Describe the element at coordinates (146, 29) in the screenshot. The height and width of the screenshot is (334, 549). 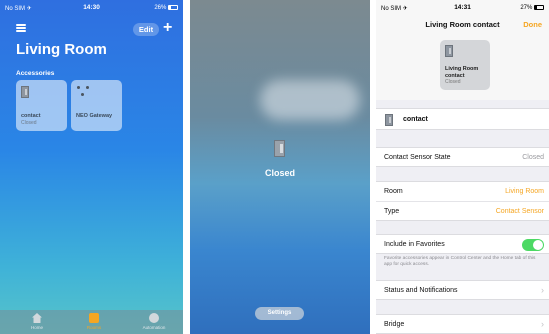
I see `edit-button: Edit` at that location.